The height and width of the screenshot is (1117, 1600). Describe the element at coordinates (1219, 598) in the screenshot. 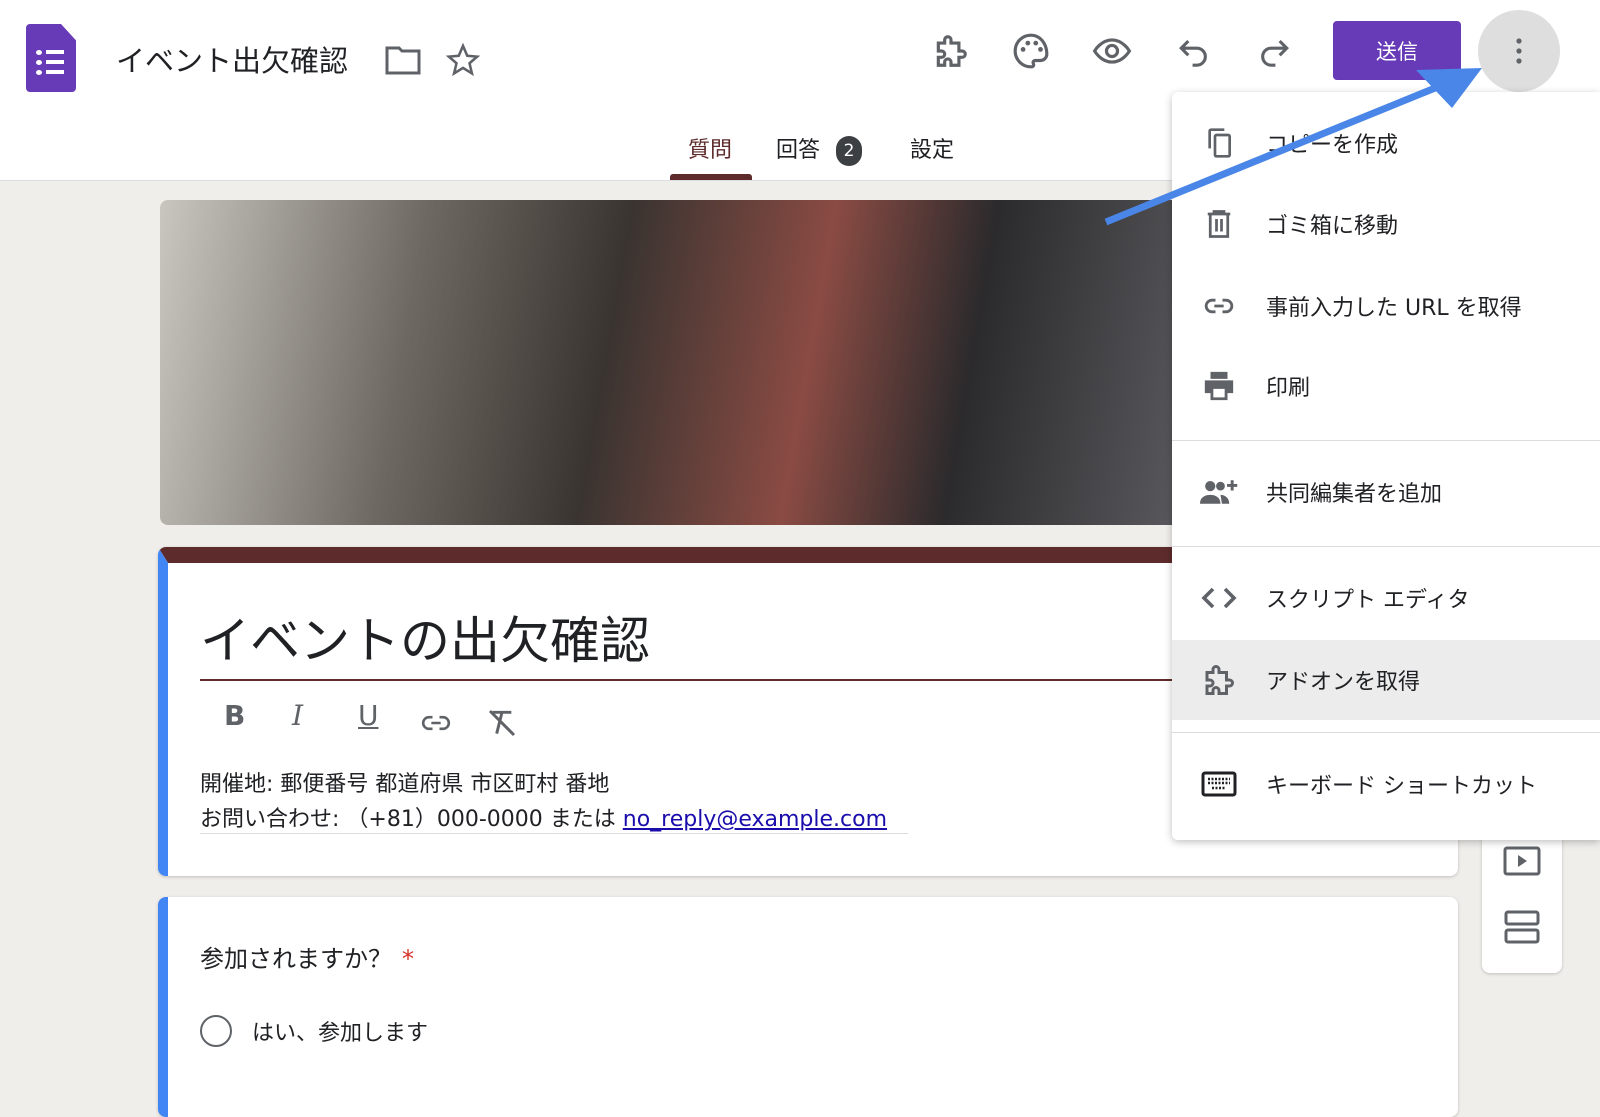

I see `code-icon` at that location.